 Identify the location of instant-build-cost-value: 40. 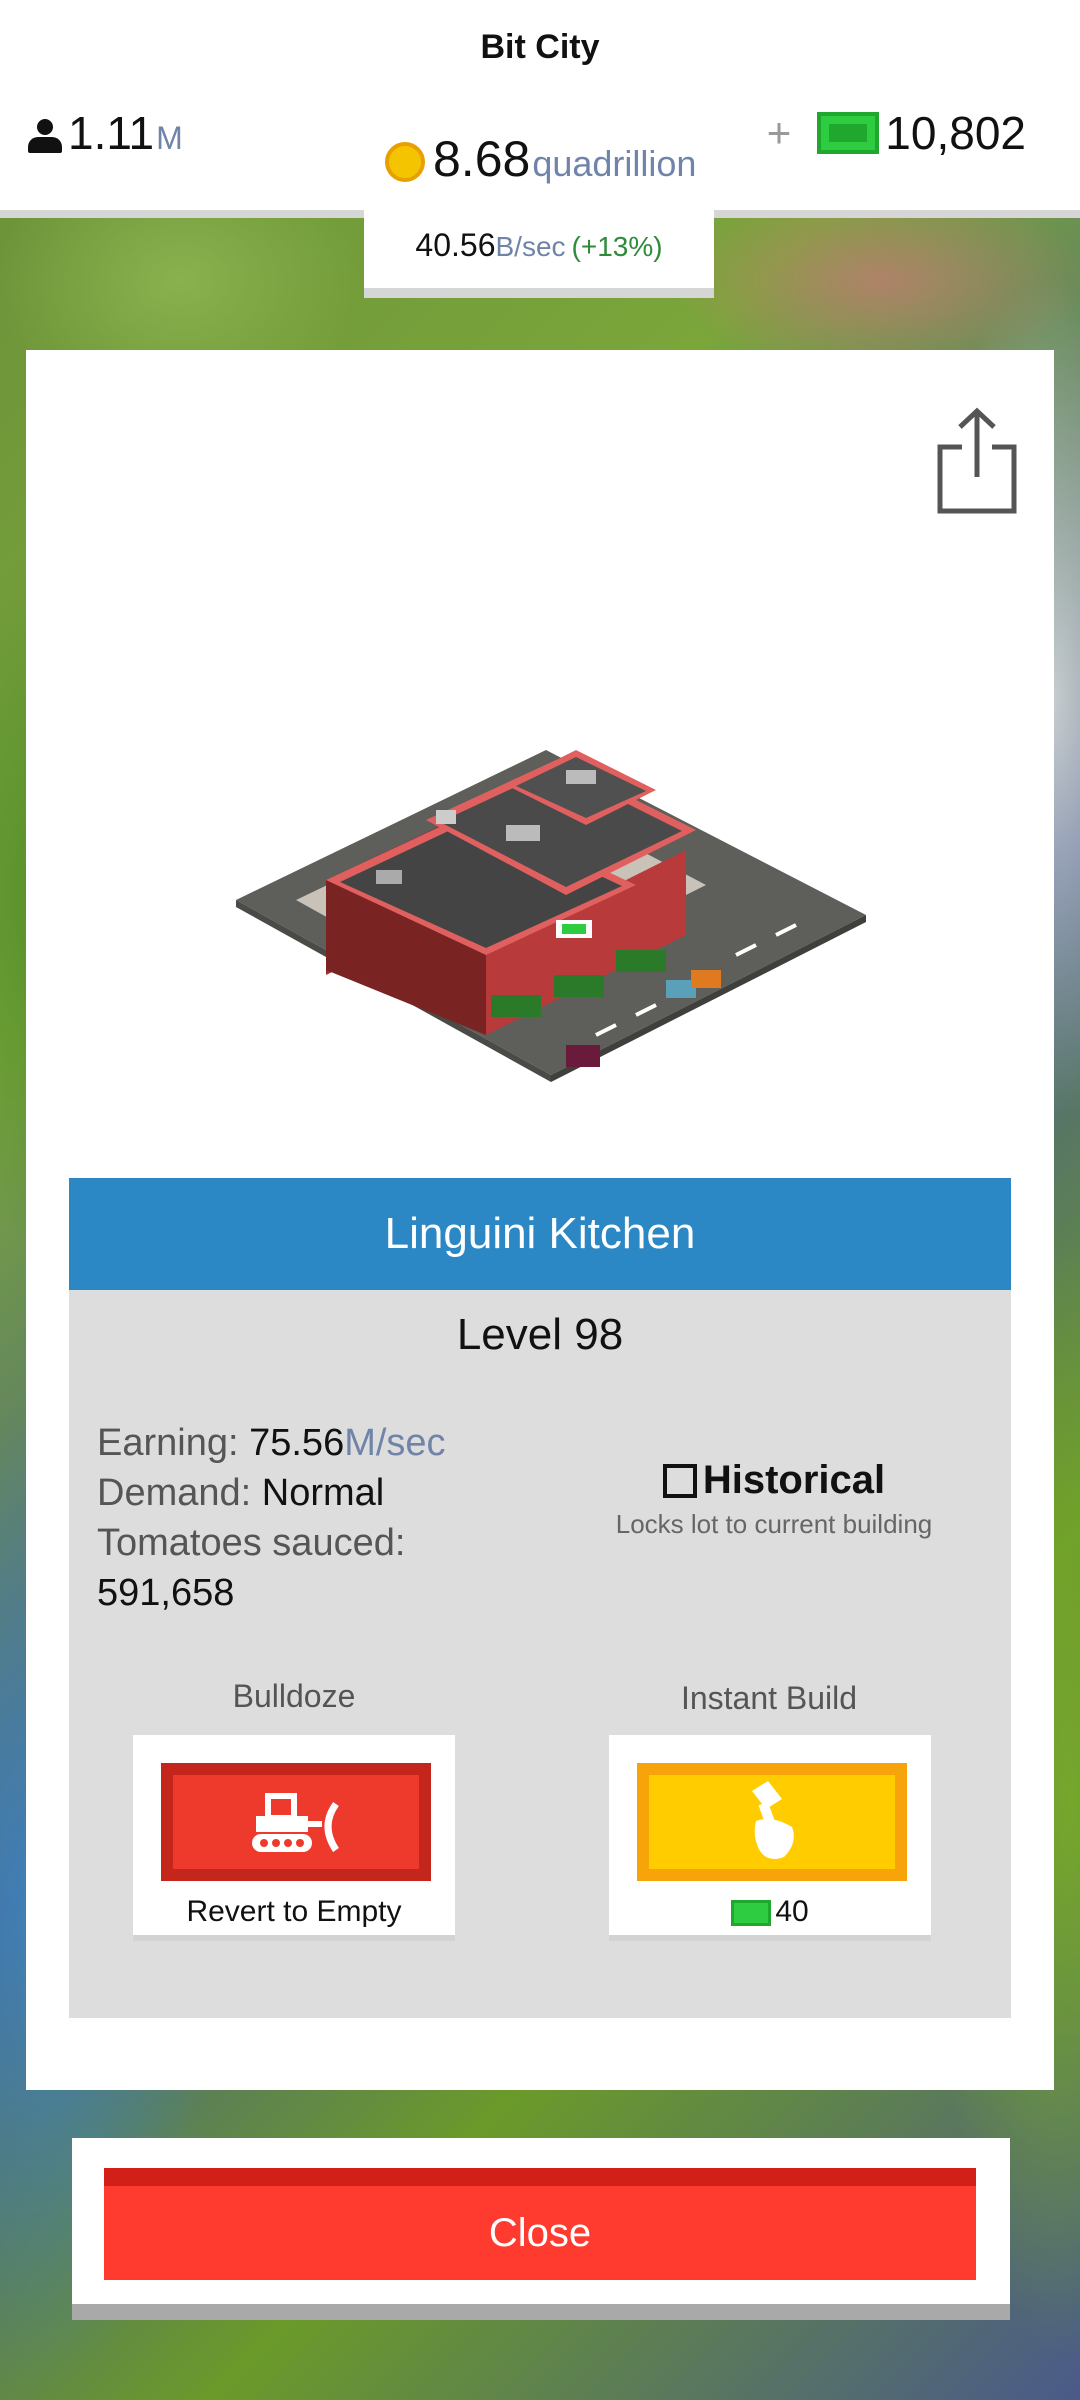
(792, 1911).